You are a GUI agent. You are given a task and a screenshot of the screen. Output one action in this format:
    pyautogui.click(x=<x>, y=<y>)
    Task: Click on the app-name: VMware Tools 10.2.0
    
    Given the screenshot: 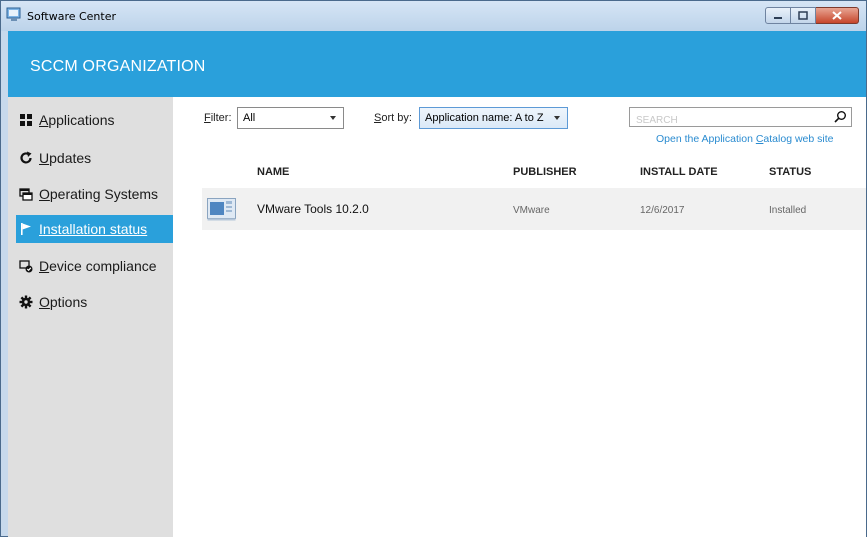 What is the action you would take?
    pyautogui.click(x=313, y=209)
    